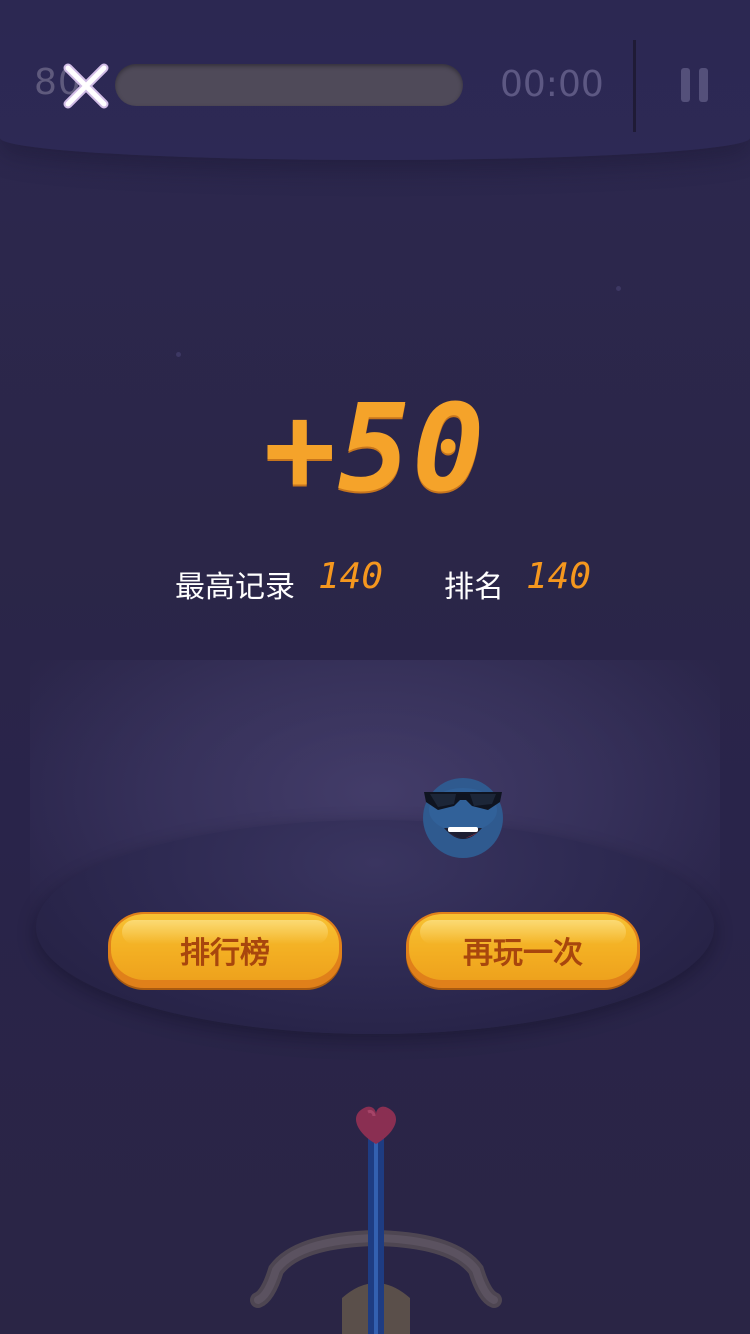 This screenshot has height=1334, width=750. I want to click on top-hud: 80 00:00, so click(375, 80).